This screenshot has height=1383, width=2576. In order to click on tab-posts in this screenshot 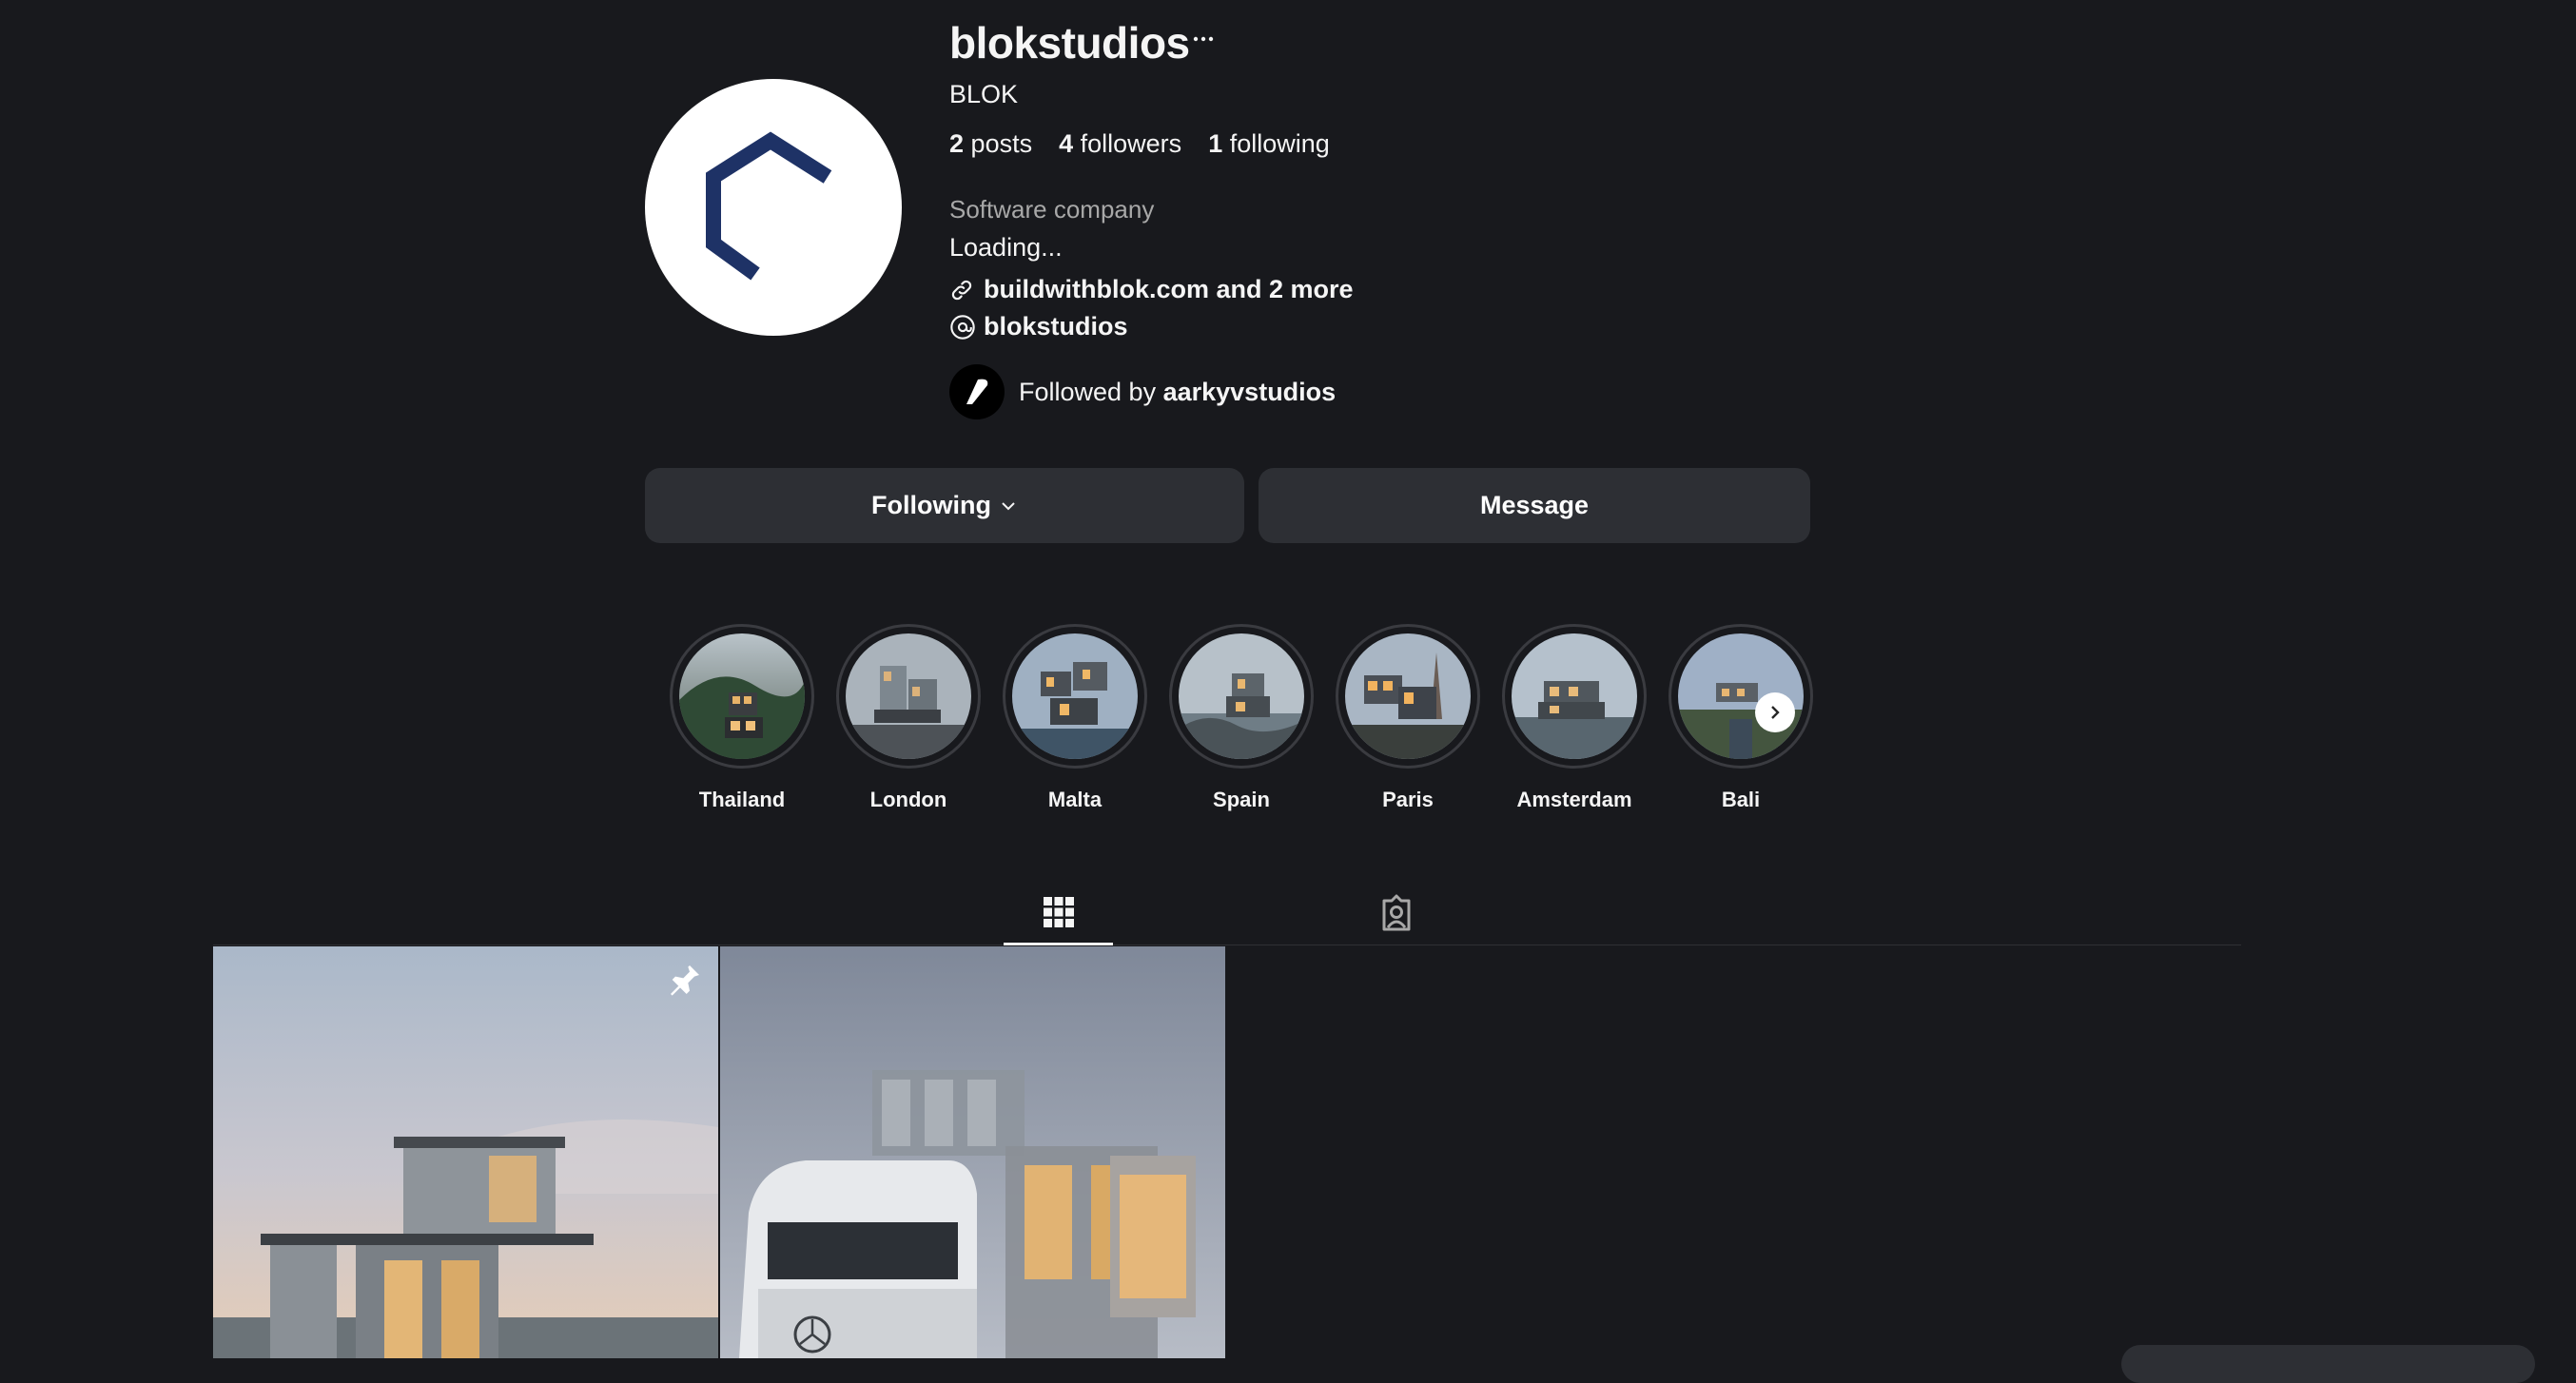, I will do `click(1058, 913)`.